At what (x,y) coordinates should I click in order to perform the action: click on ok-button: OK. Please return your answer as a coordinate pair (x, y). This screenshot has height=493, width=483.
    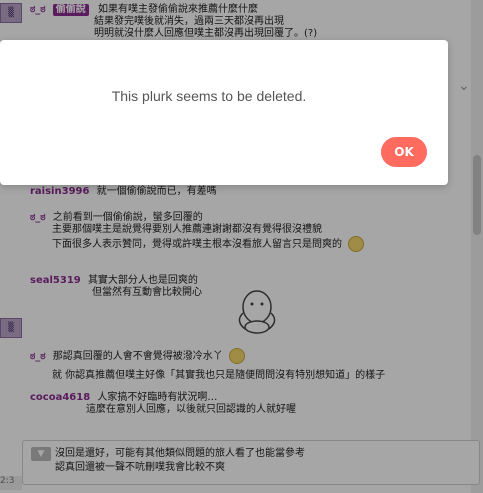
    Looking at the image, I should click on (404, 152).